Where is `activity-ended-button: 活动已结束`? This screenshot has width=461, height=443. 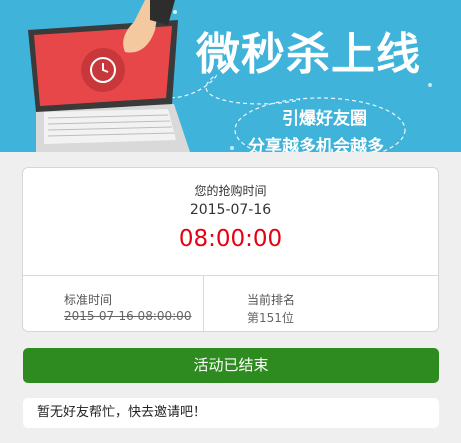
activity-ended-button: 活动已结束 is located at coordinates (231, 365).